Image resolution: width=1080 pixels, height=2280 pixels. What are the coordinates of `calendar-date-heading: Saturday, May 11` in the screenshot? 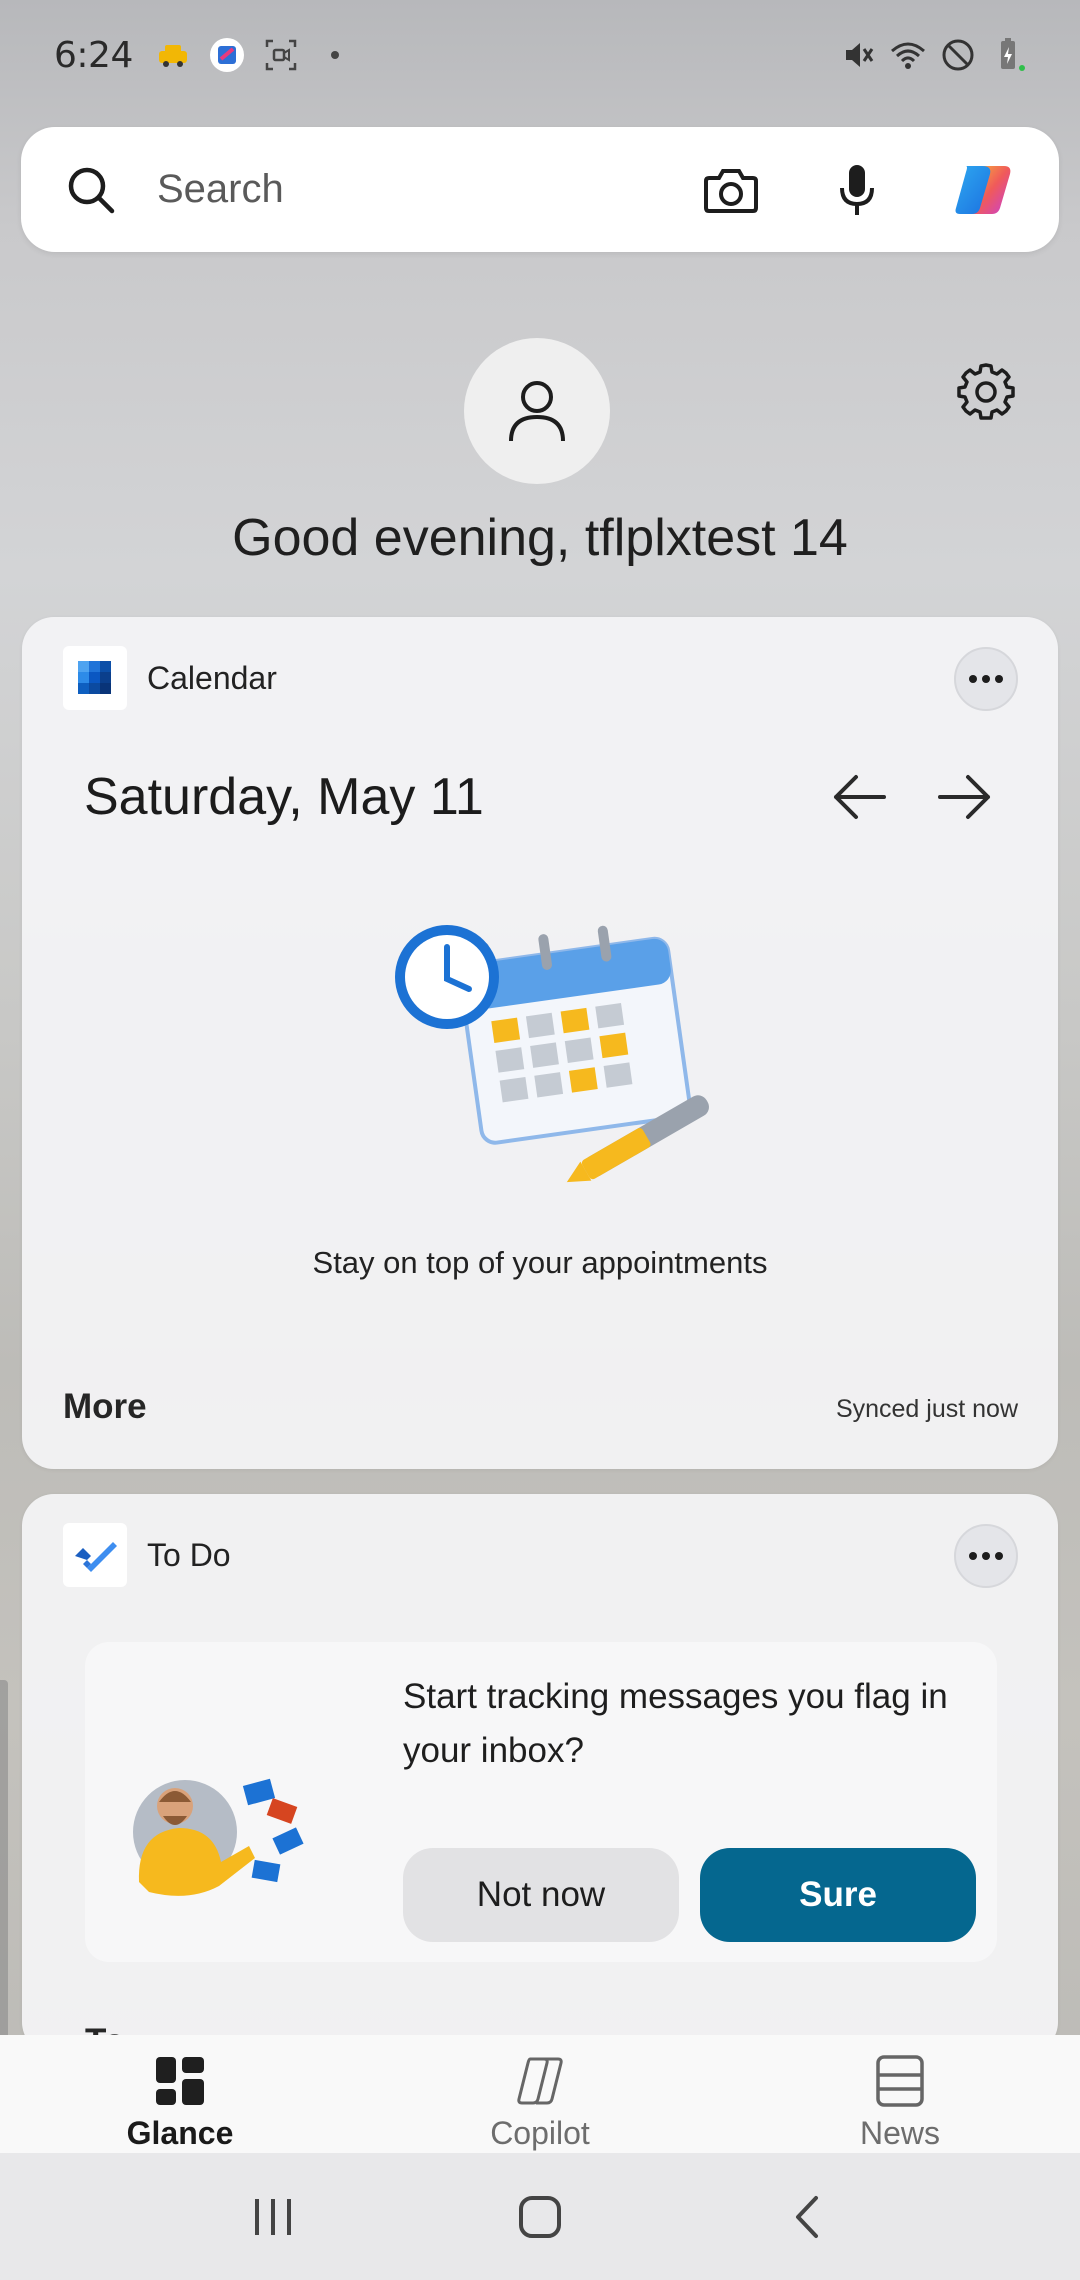 It's located at (284, 797).